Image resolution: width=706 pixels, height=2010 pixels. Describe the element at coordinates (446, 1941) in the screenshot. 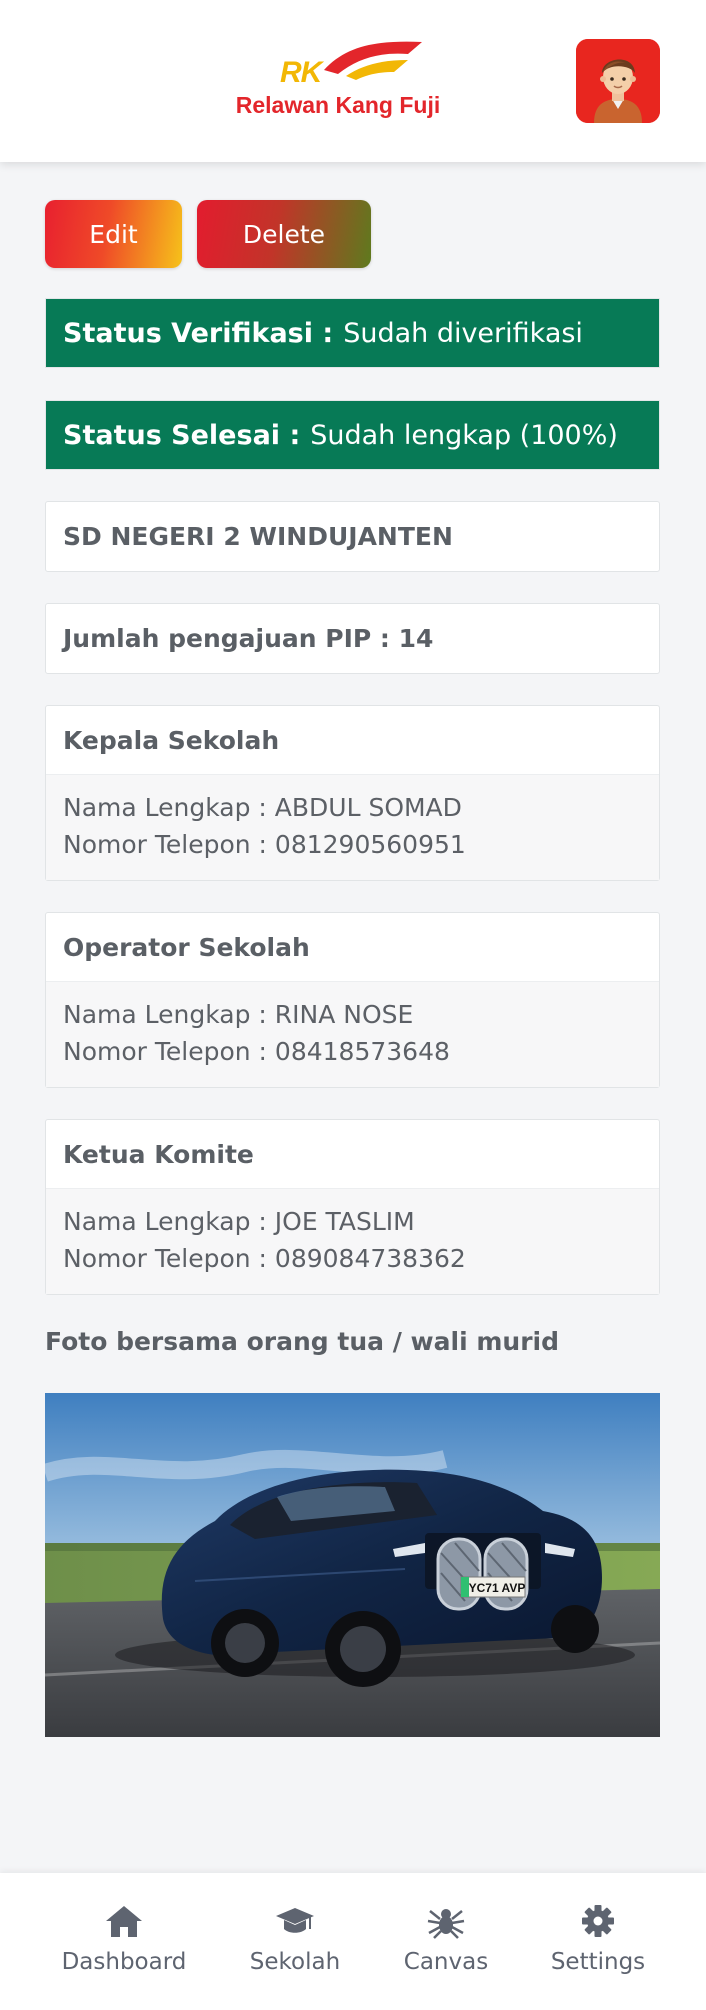

I see `nav-item-canvas: Canvas` at that location.